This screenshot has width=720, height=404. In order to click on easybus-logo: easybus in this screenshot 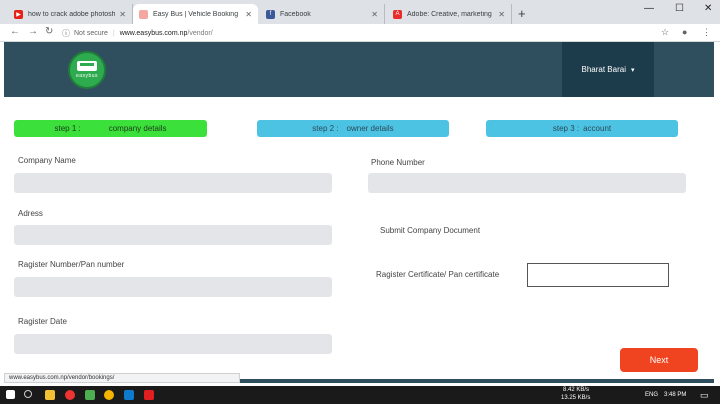, I will do `click(87, 70)`.